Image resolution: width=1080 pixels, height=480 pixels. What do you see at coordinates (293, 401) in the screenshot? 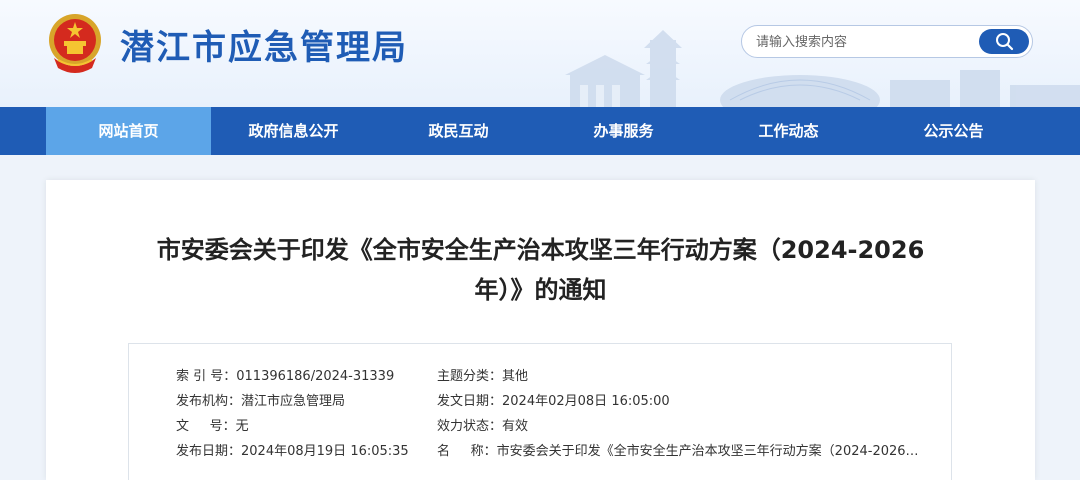
I see `meta-org-value: 潜江市应急管理局` at bounding box center [293, 401].